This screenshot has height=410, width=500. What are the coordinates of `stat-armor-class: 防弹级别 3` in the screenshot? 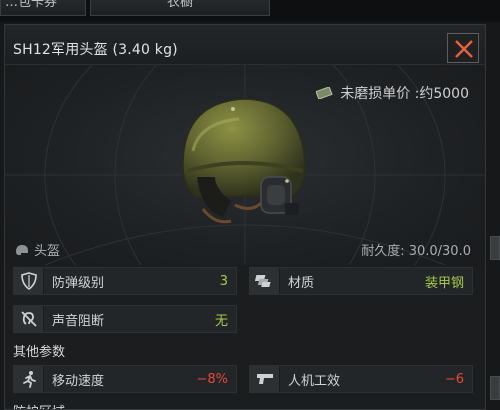 It's located at (125, 281).